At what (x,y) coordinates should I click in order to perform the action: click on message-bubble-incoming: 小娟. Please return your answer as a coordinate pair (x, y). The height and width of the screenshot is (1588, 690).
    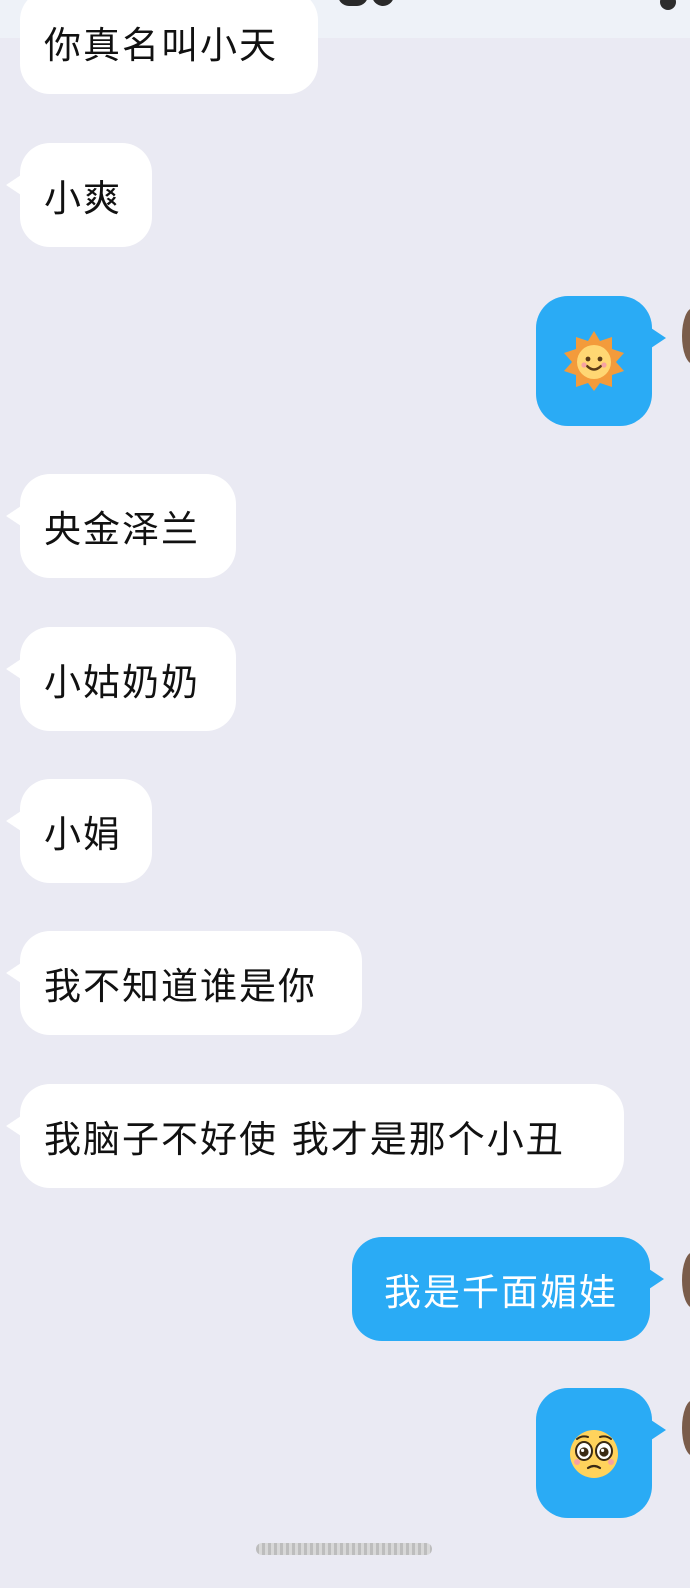
    Looking at the image, I should click on (79, 831).